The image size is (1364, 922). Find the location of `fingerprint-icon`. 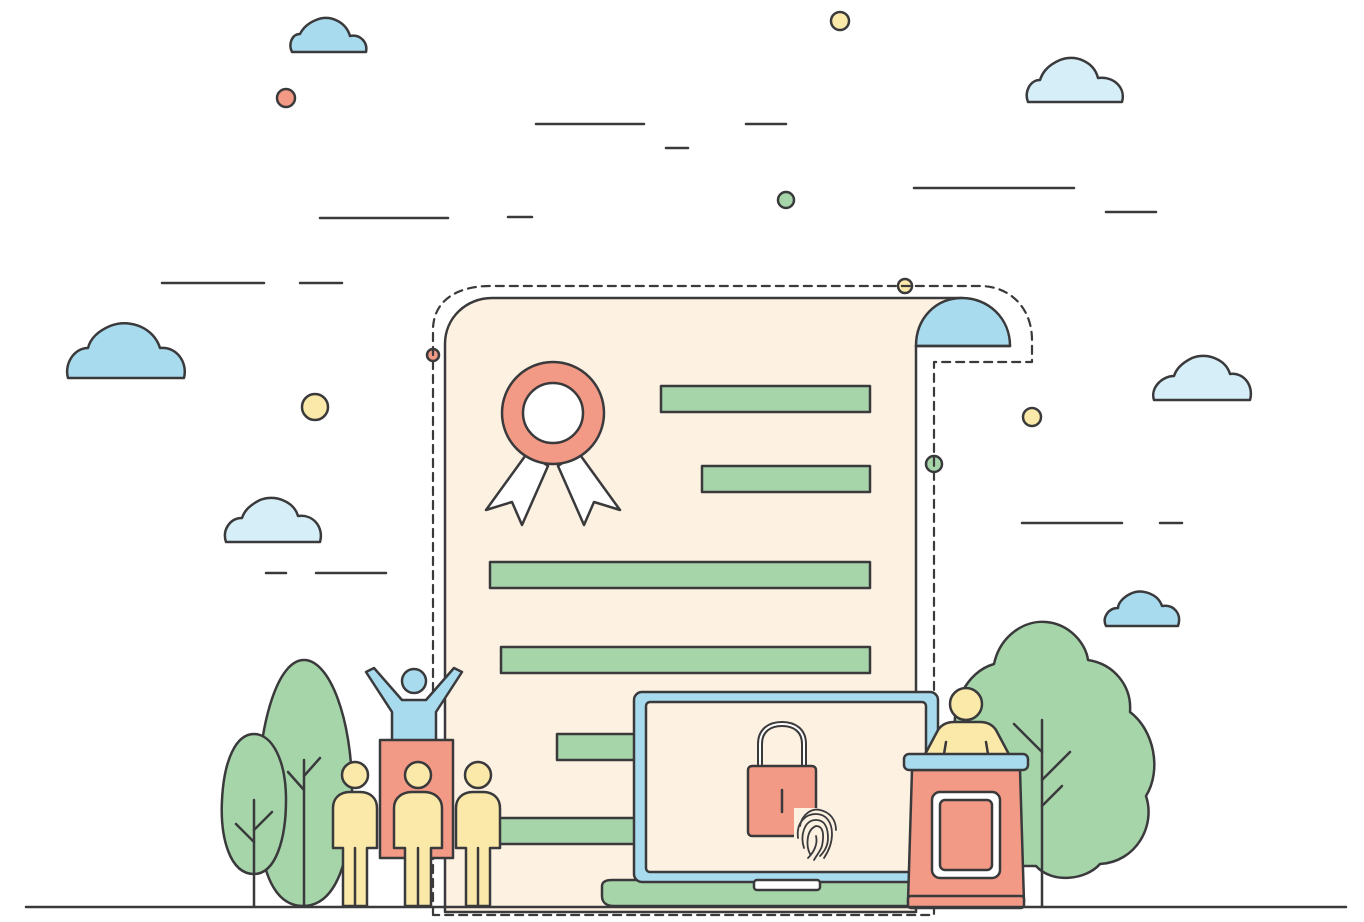

fingerprint-icon is located at coordinates (817, 835).